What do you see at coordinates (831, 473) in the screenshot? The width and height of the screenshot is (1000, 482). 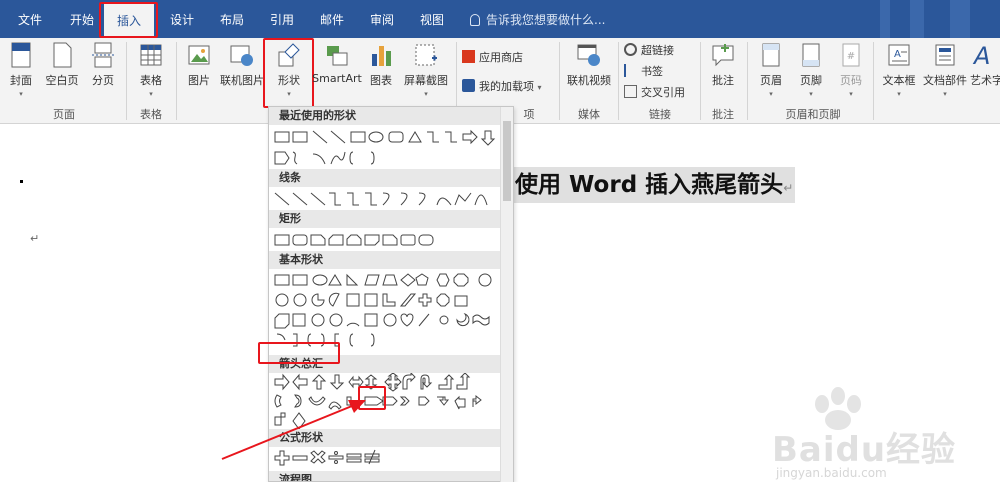 I see `watermark-url: jingyan.baidu.com` at bounding box center [831, 473].